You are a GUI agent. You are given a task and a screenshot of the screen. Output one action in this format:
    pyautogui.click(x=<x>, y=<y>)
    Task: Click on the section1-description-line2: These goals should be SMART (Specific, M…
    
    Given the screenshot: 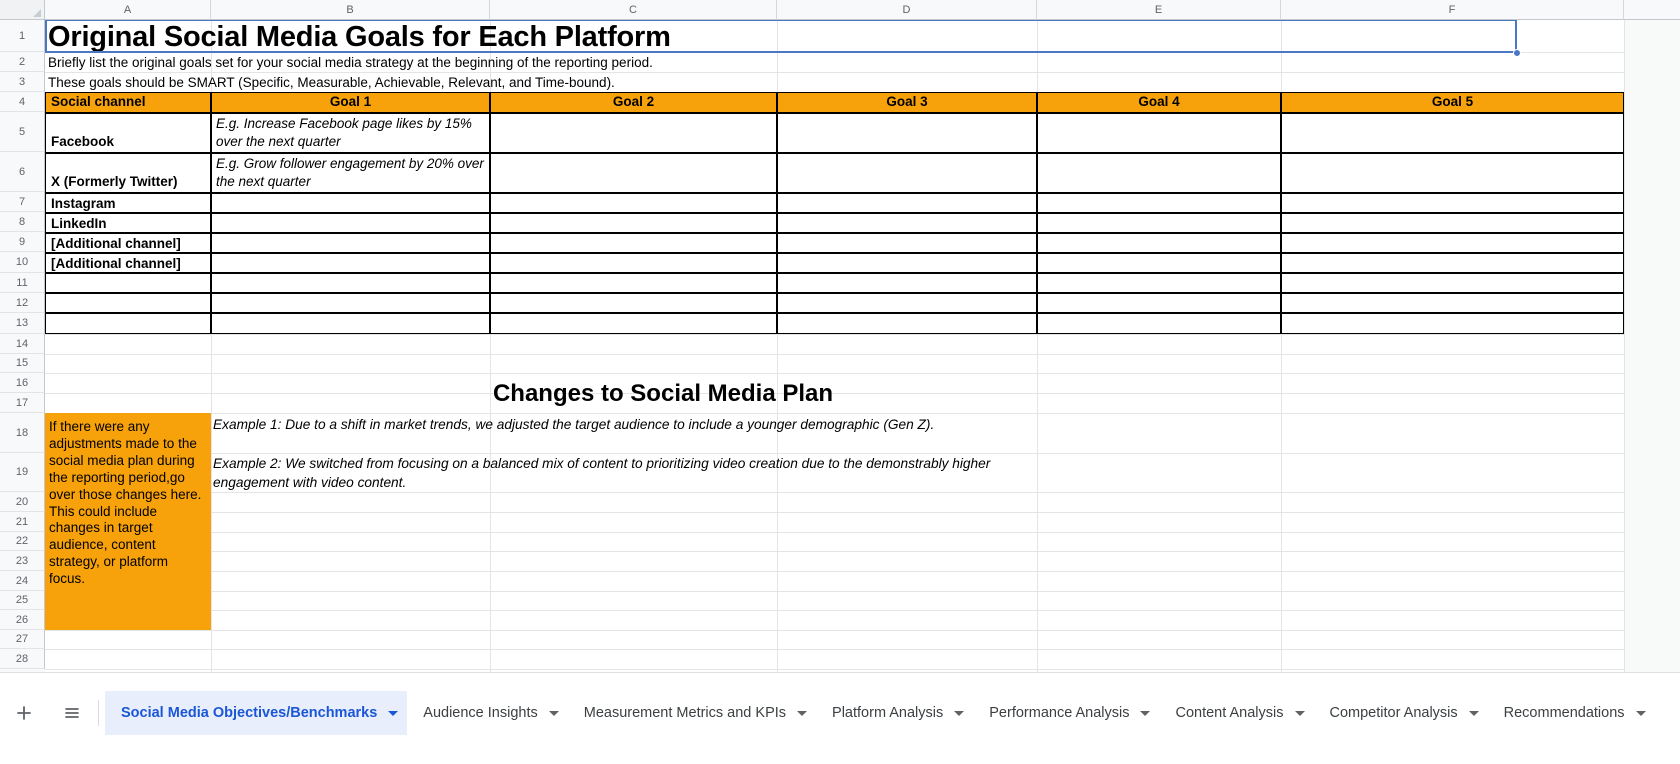 What is the action you would take?
    pyautogui.click(x=331, y=82)
    